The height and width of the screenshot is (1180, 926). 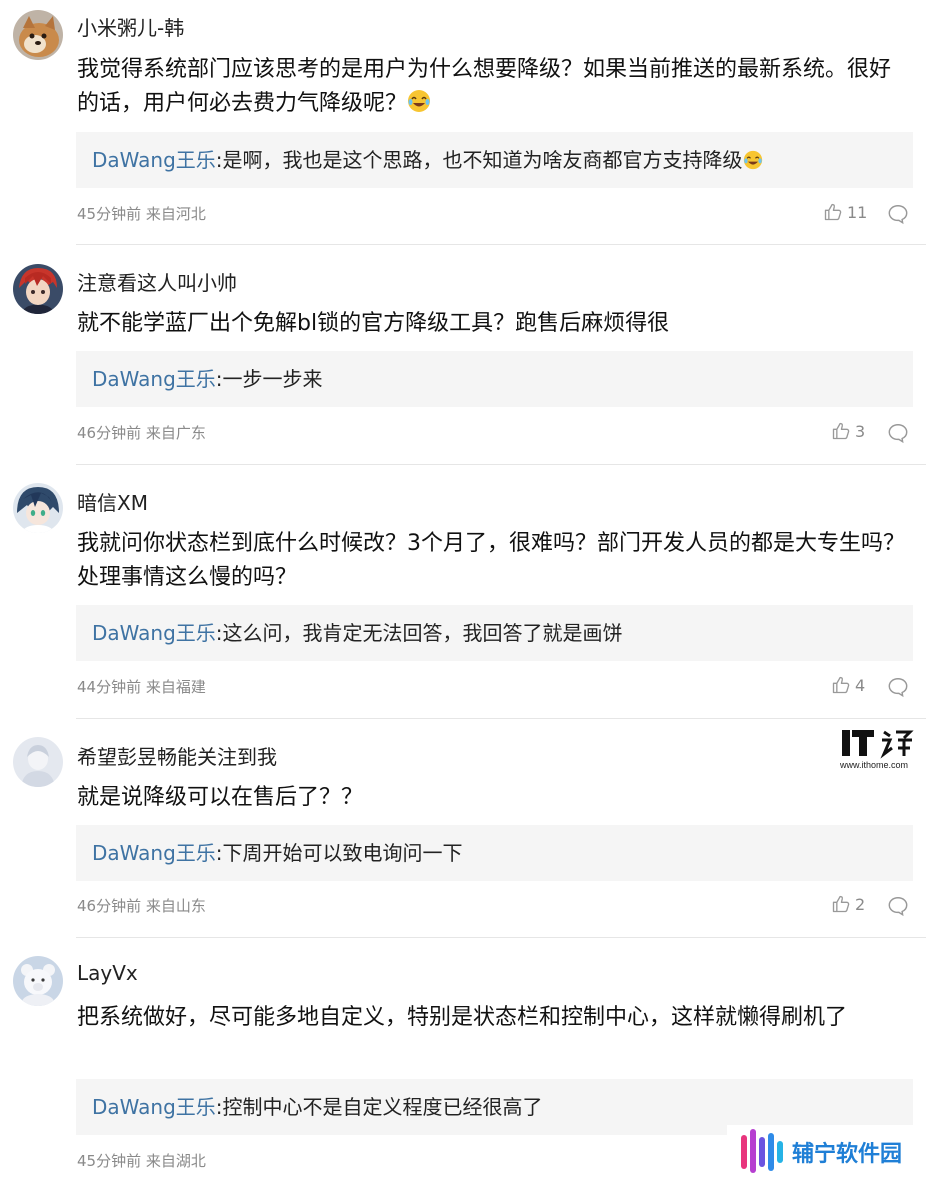 I want to click on username: 小米粥儿-韩, so click(x=130, y=26).